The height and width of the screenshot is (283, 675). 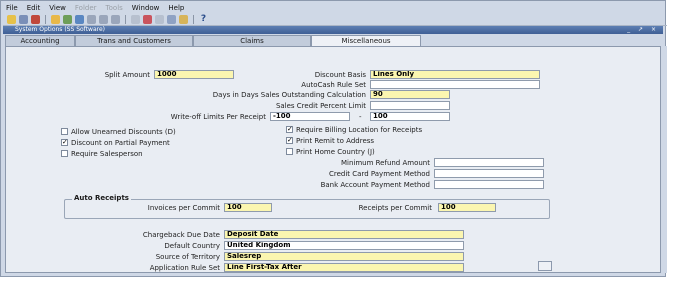 What do you see at coordinates (320, 106) in the screenshot?
I see `sales-credit-percent-limit-label: Sales Credit Percent Limit` at bounding box center [320, 106].